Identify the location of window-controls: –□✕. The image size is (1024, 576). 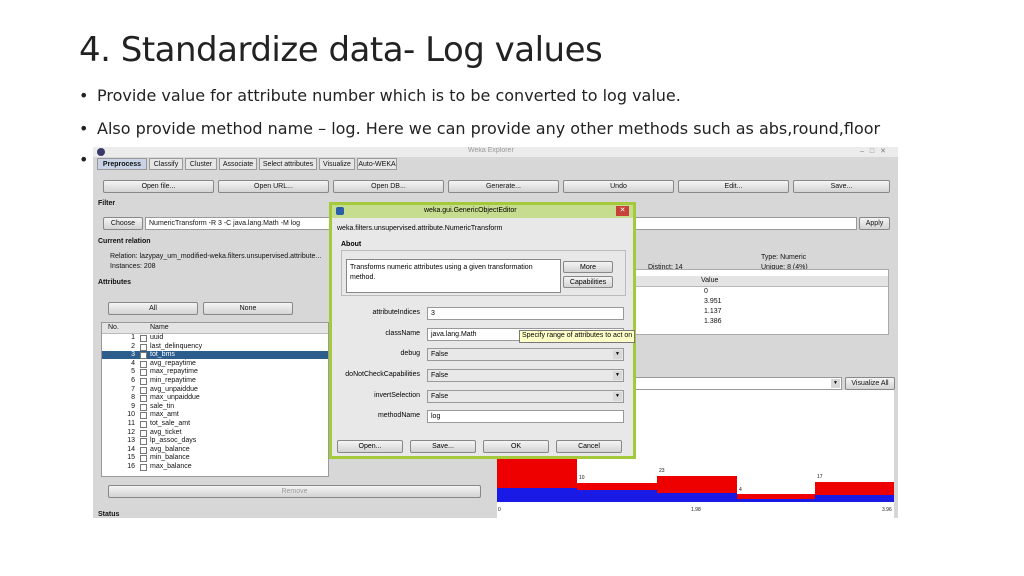
(876, 151).